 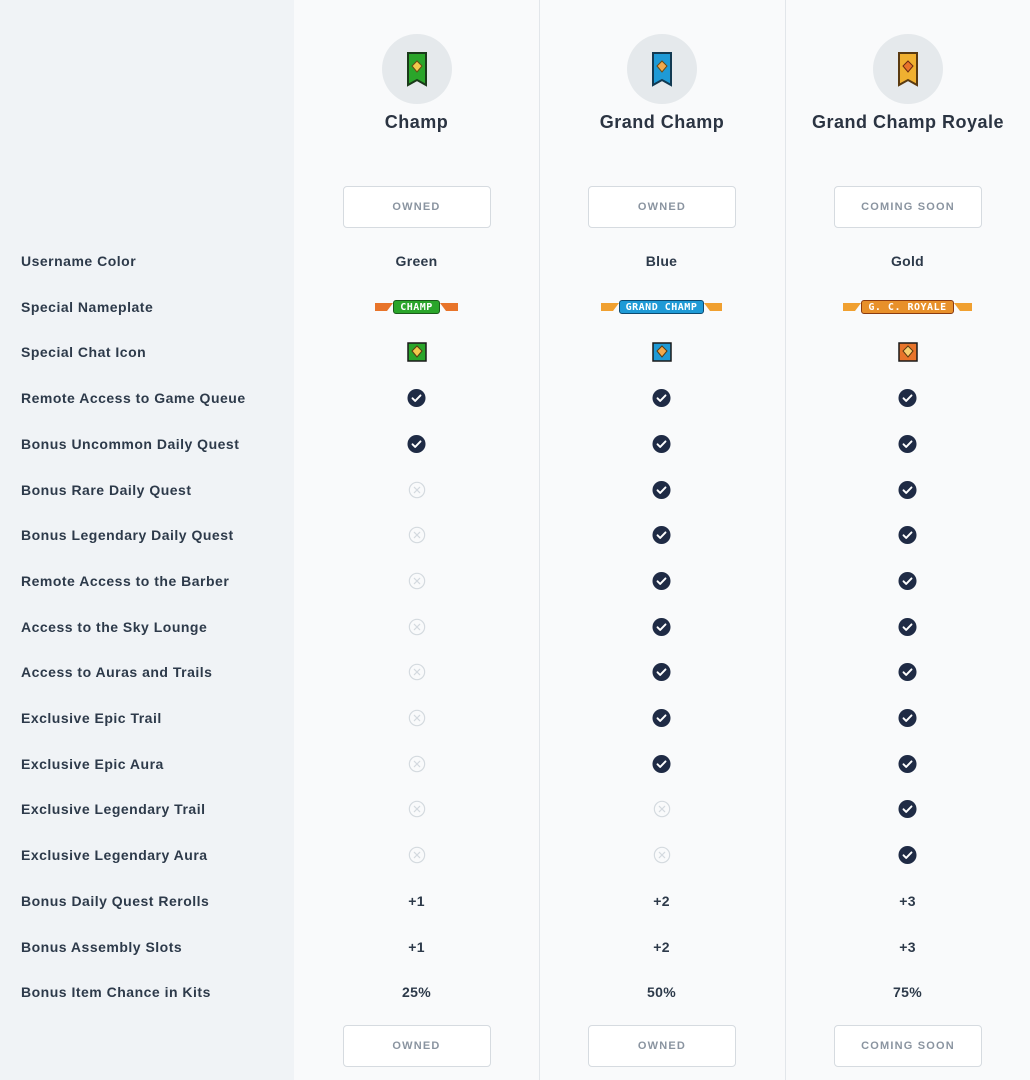 I want to click on feature-cell: 25%, so click(x=416, y=992).